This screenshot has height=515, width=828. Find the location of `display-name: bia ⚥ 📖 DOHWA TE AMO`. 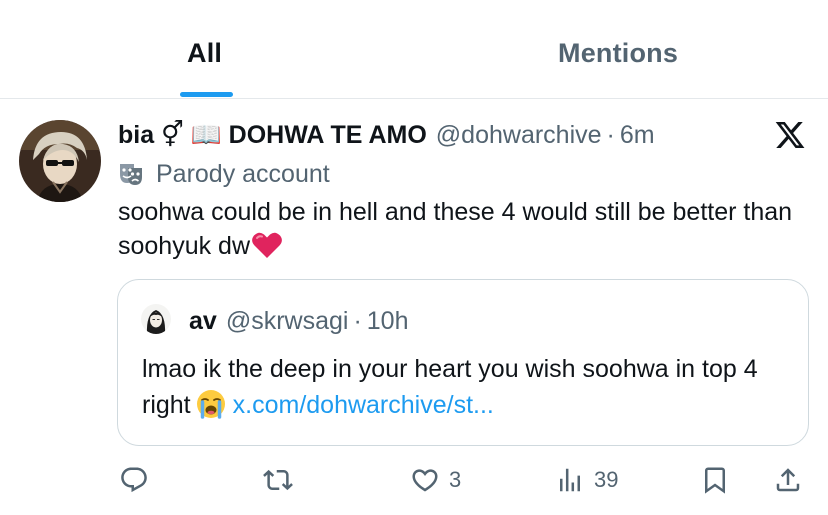

display-name: bia ⚥ 📖 DOHWA TE AMO is located at coordinates (272, 135).